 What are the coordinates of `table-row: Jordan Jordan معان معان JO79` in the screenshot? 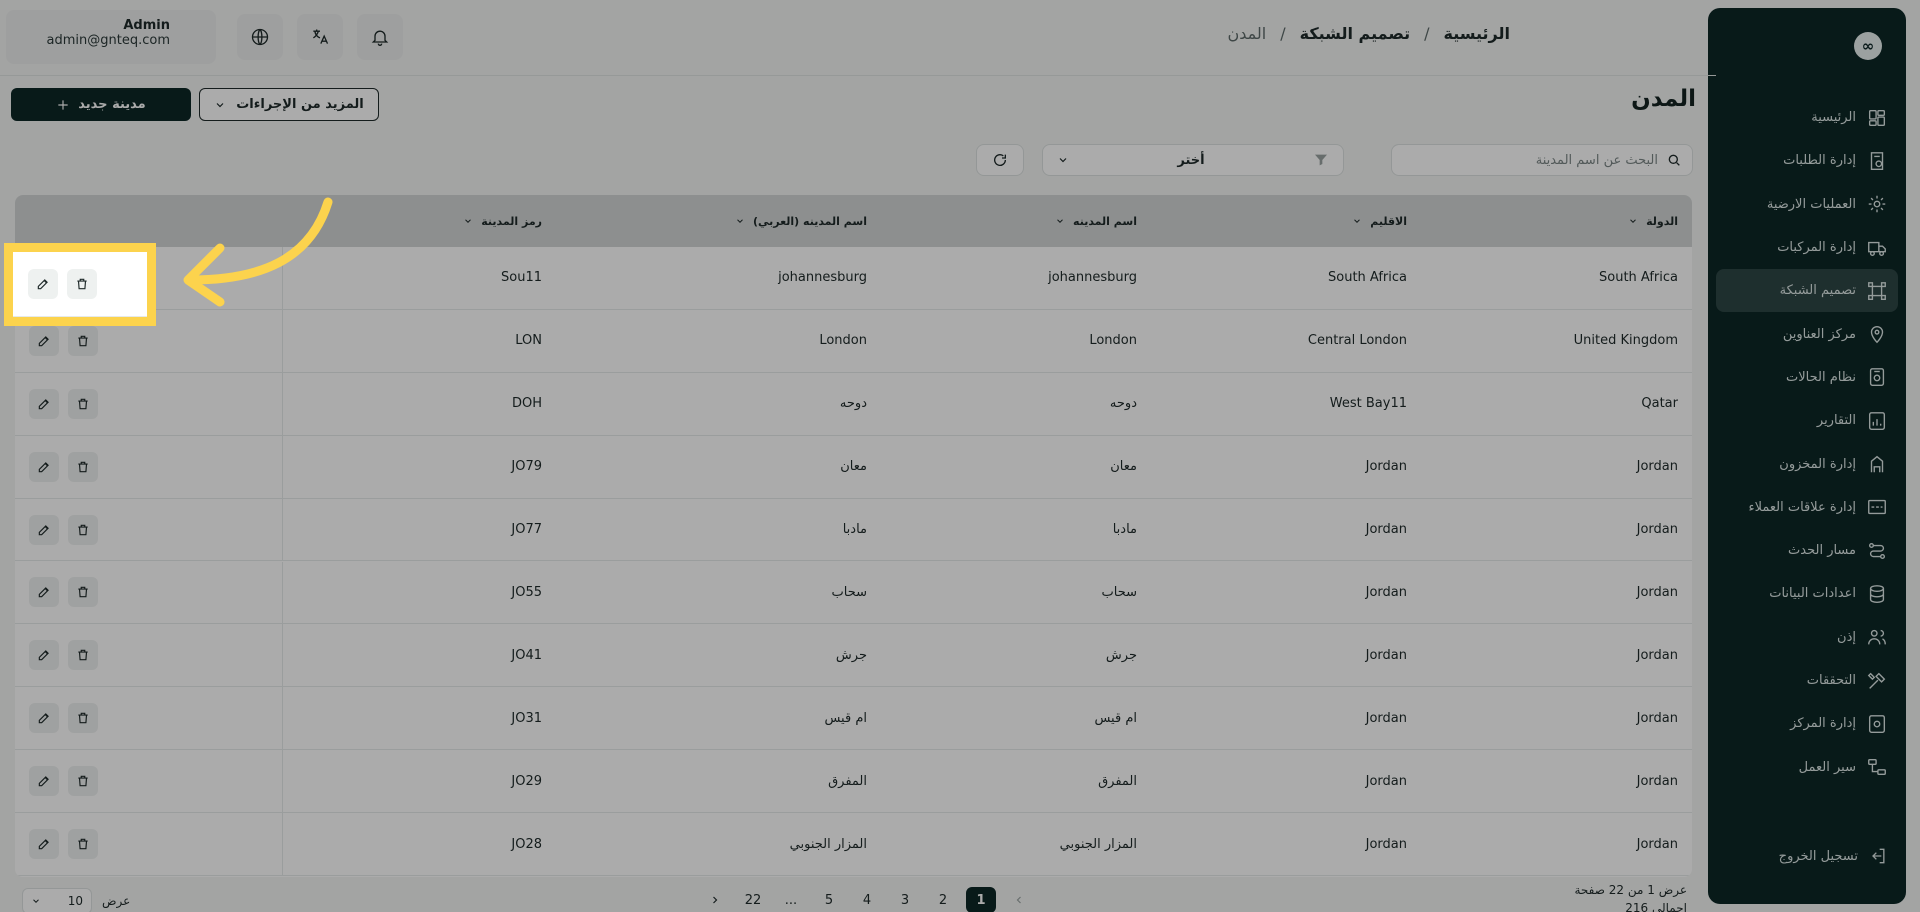 It's located at (853, 467).